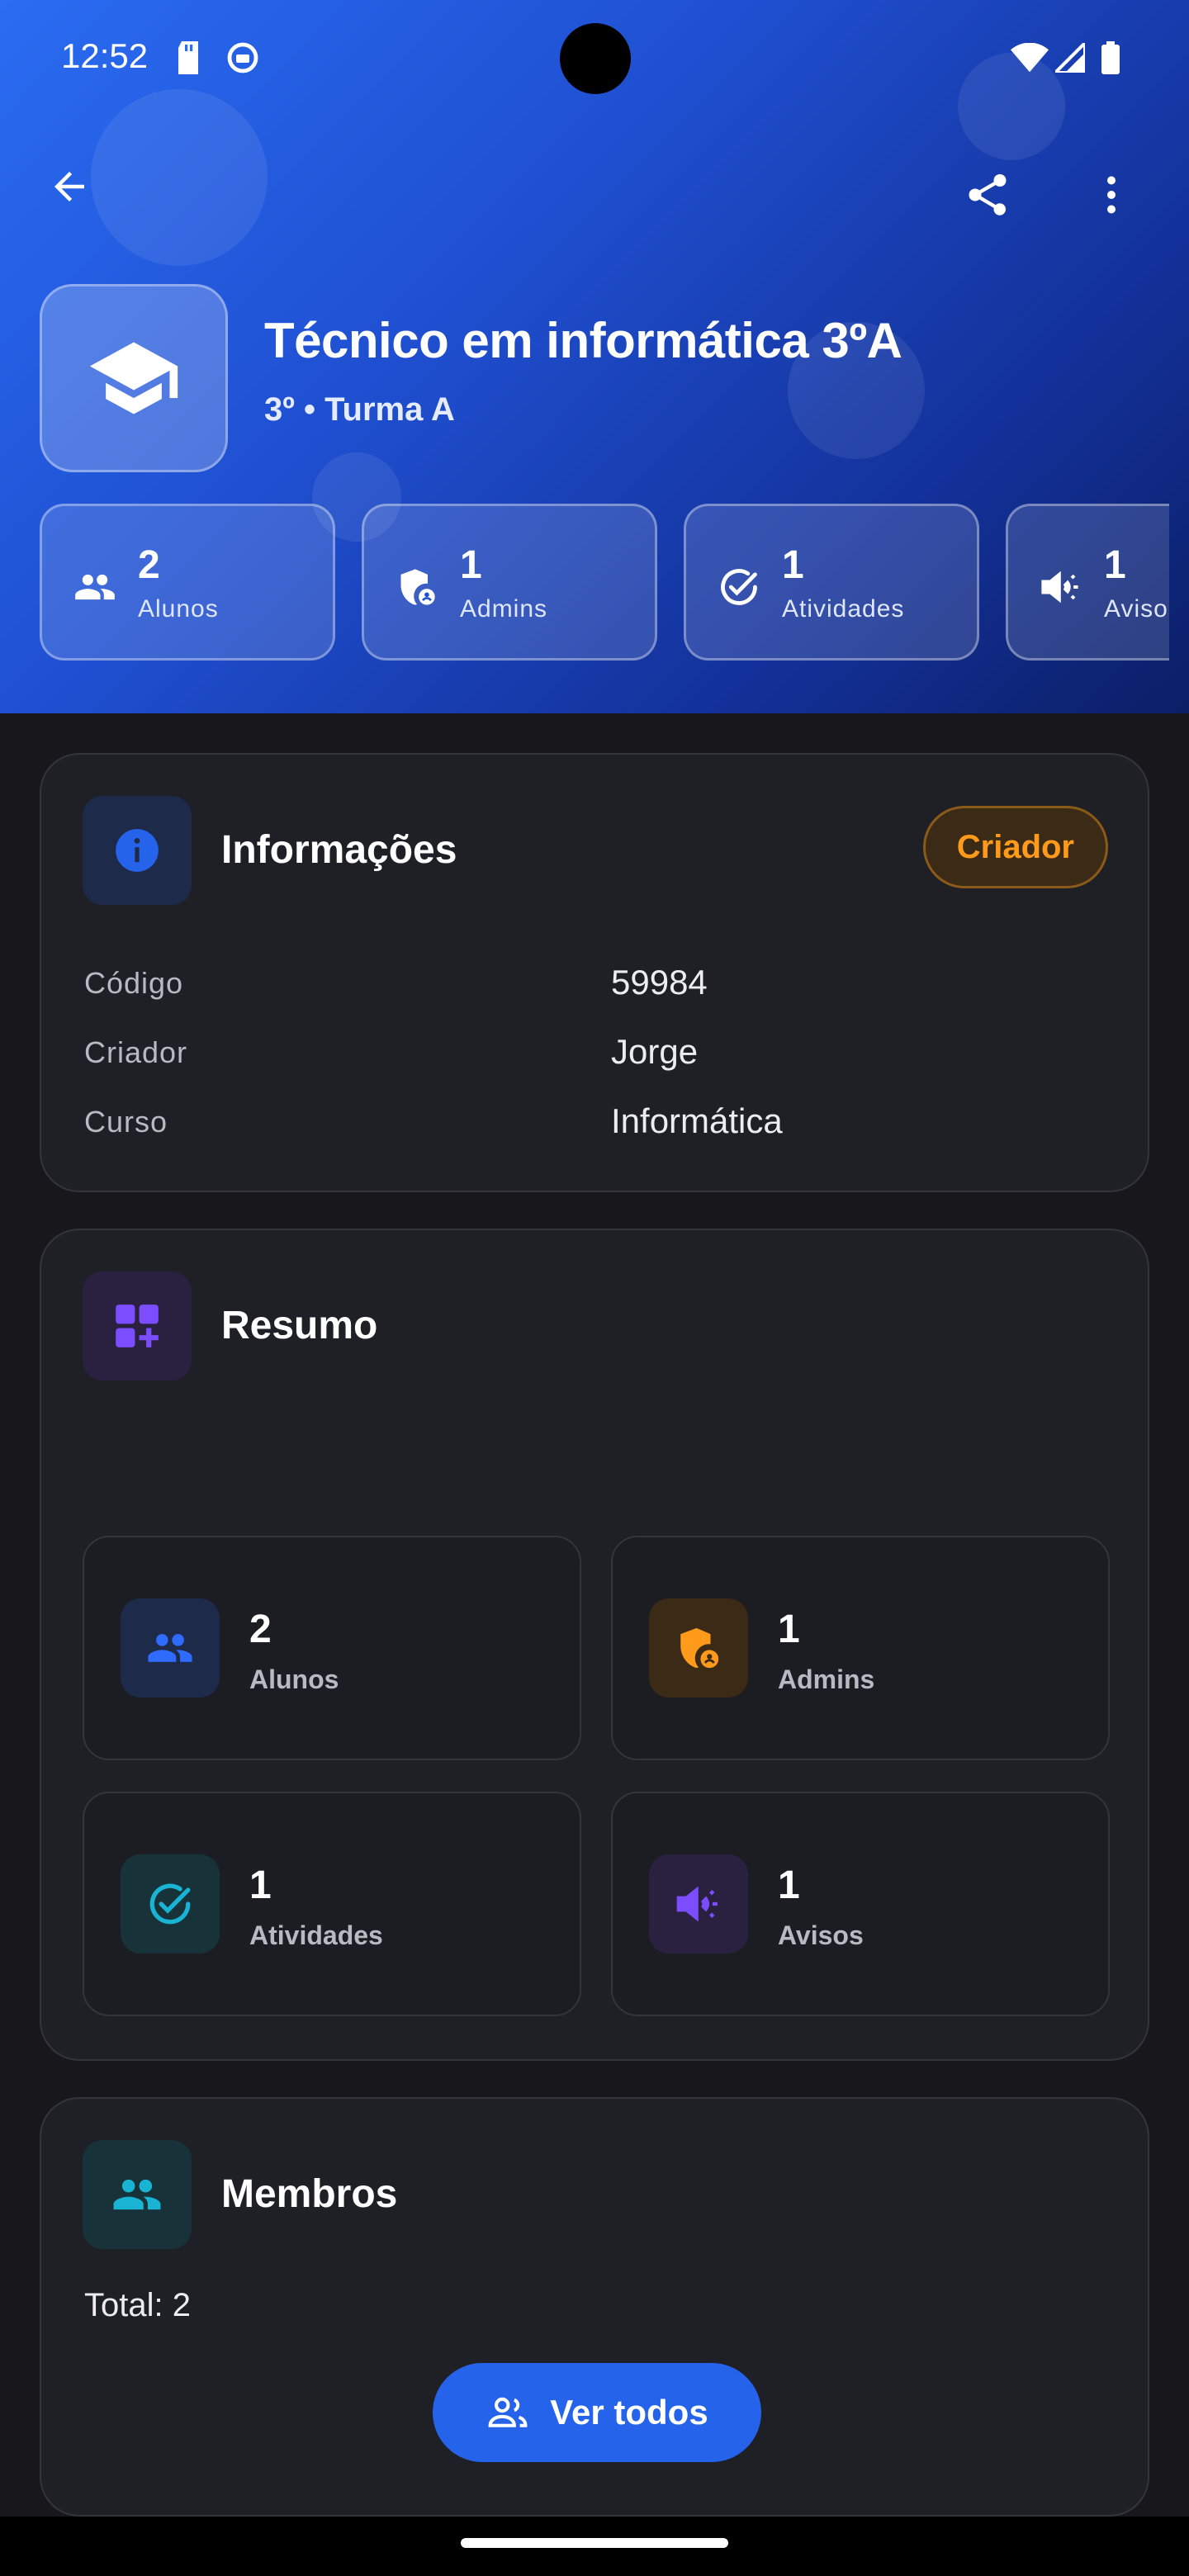  Describe the element at coordinates (1136, 609) in the screenshot. I see `stat-label: Avisos` at that location.